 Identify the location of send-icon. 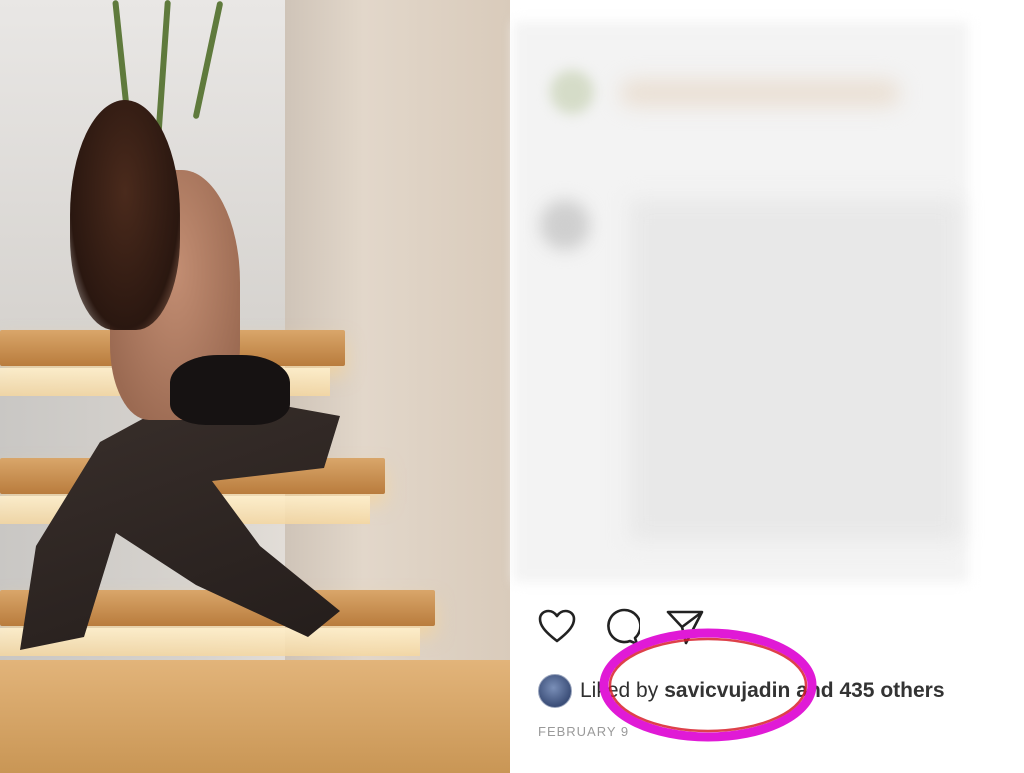
(685, 627).